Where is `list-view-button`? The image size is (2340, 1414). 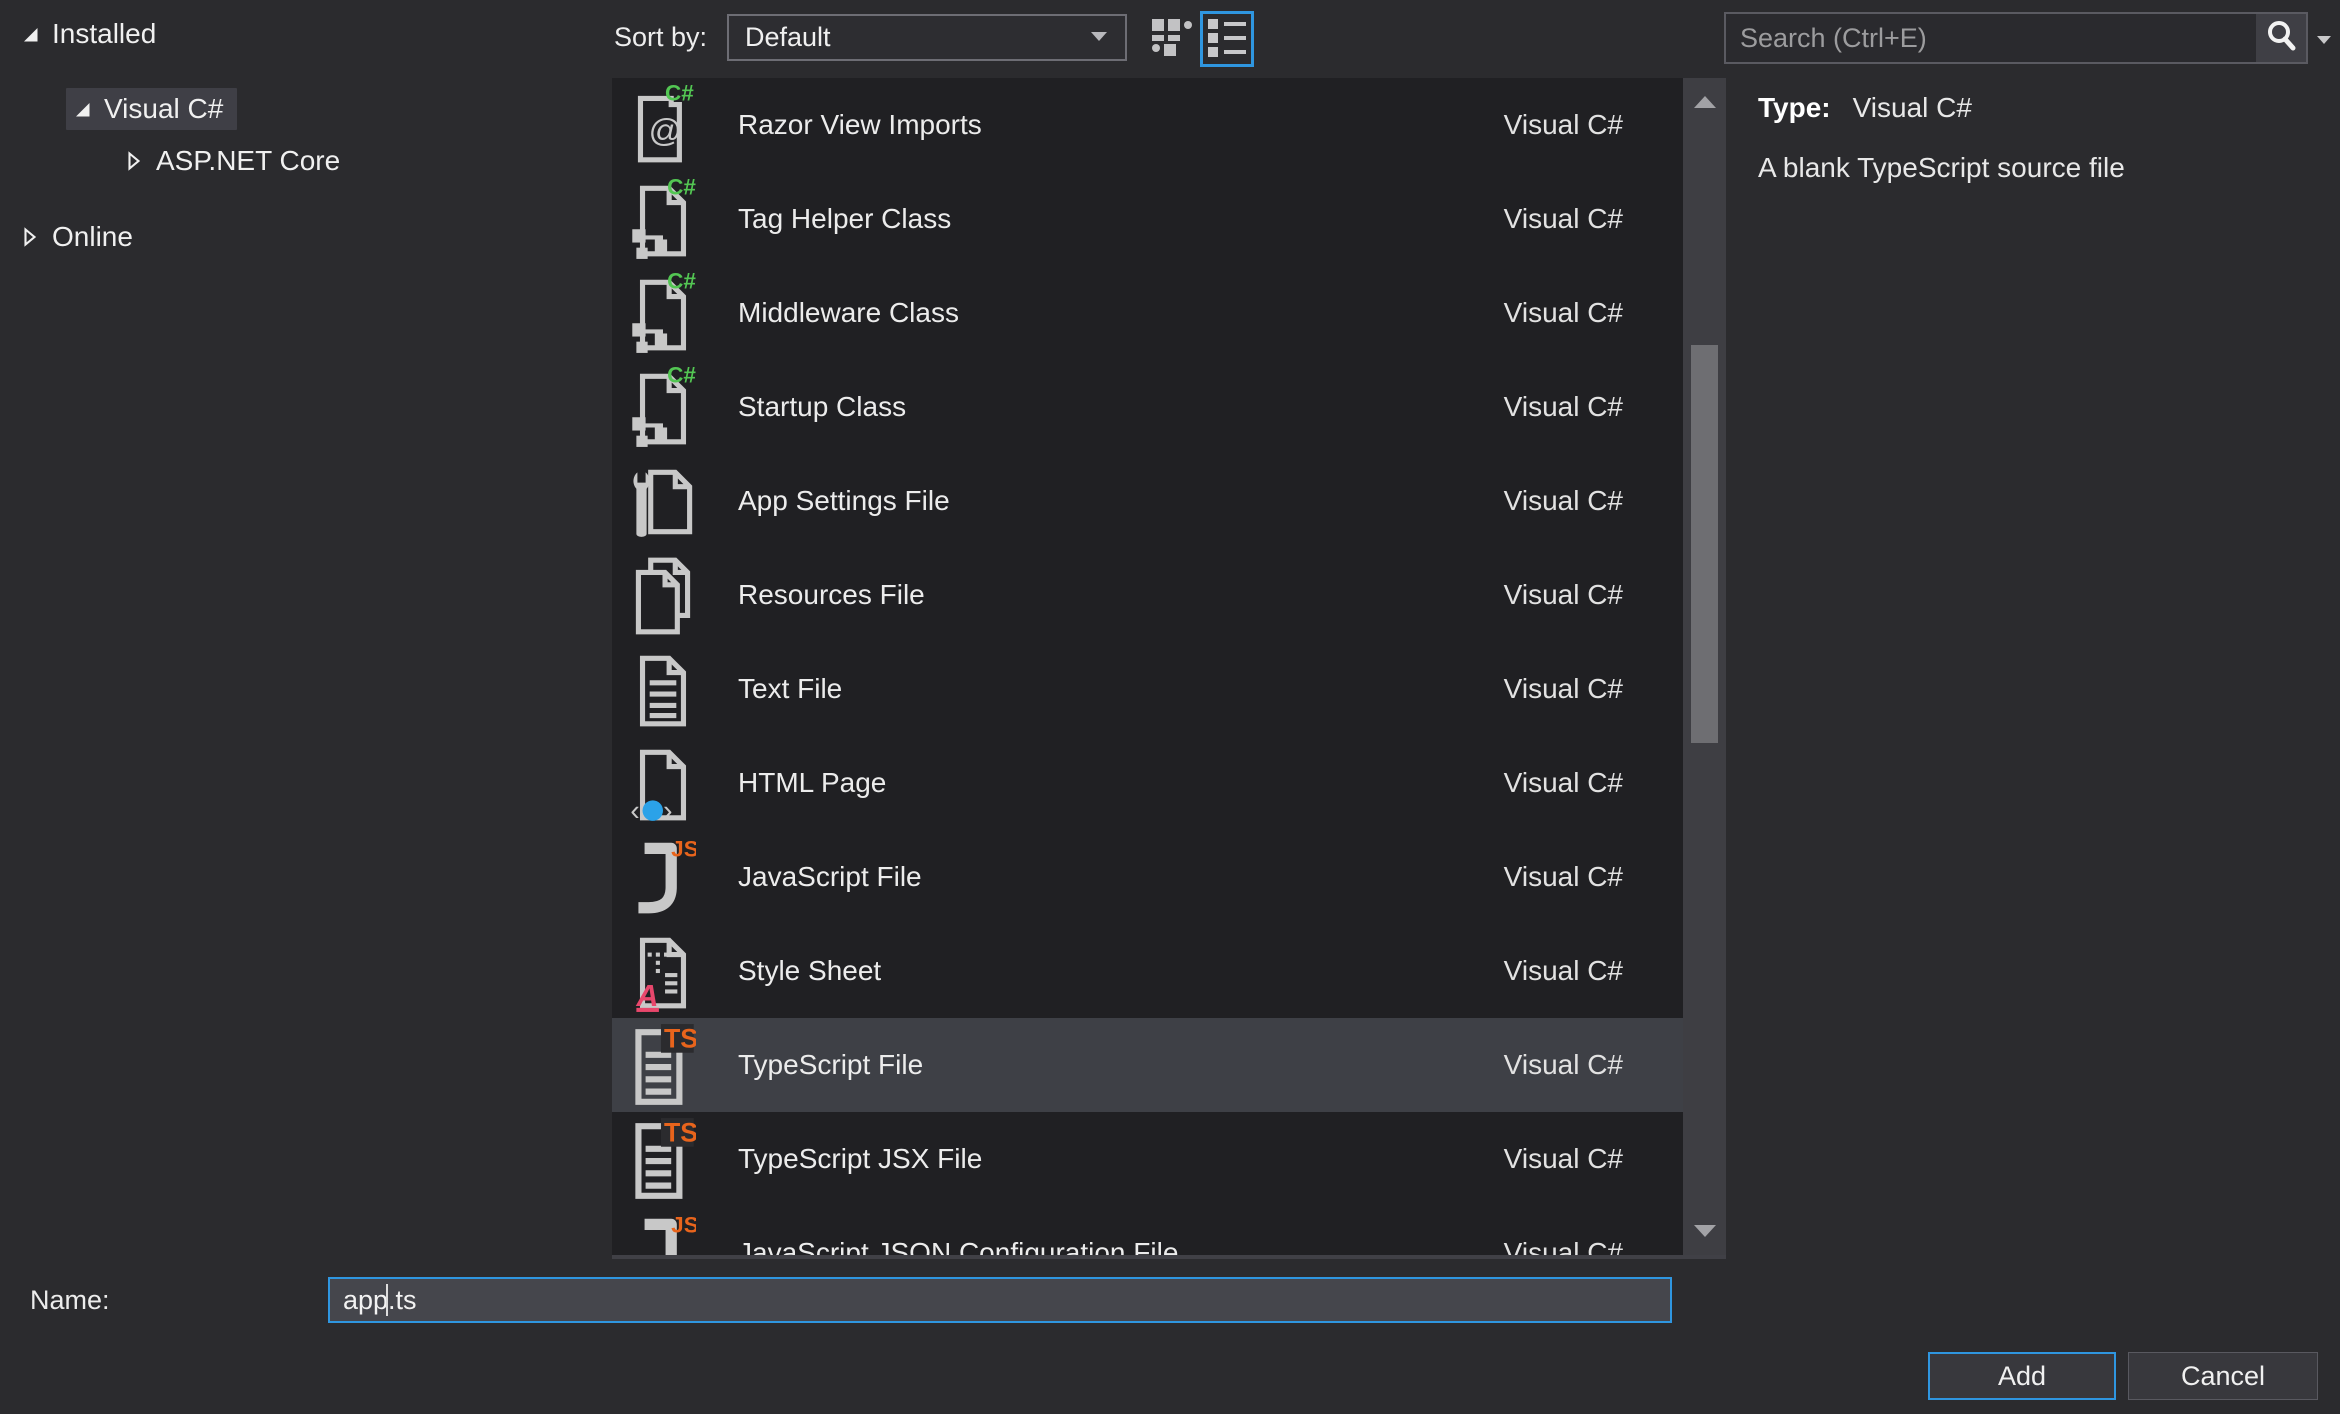
list-view-button is located at coordinates (1227, 39).